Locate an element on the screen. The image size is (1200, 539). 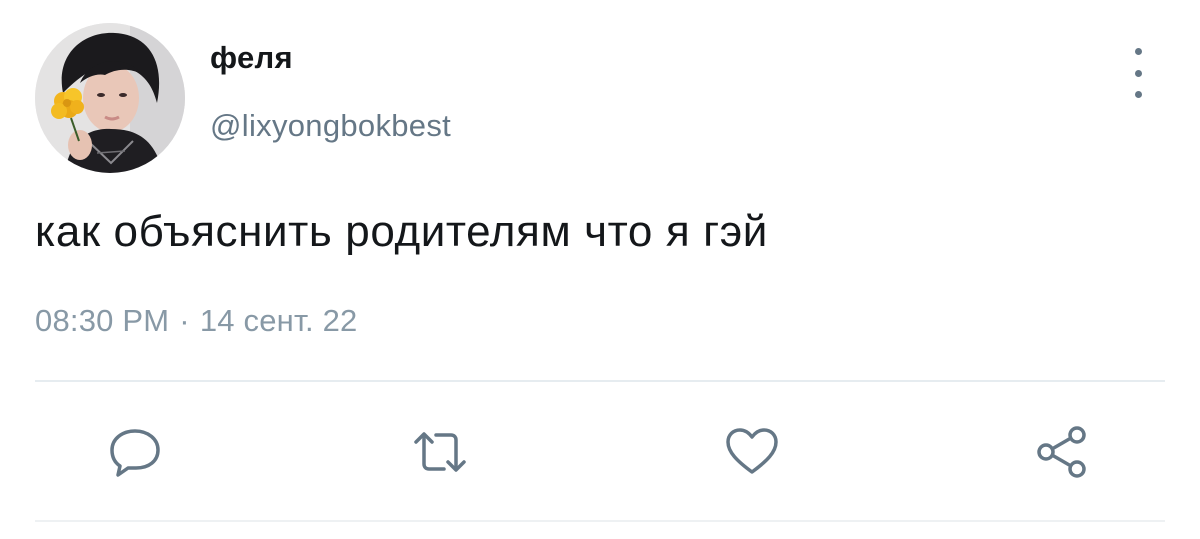
divider is located at coordinates (600, 381).